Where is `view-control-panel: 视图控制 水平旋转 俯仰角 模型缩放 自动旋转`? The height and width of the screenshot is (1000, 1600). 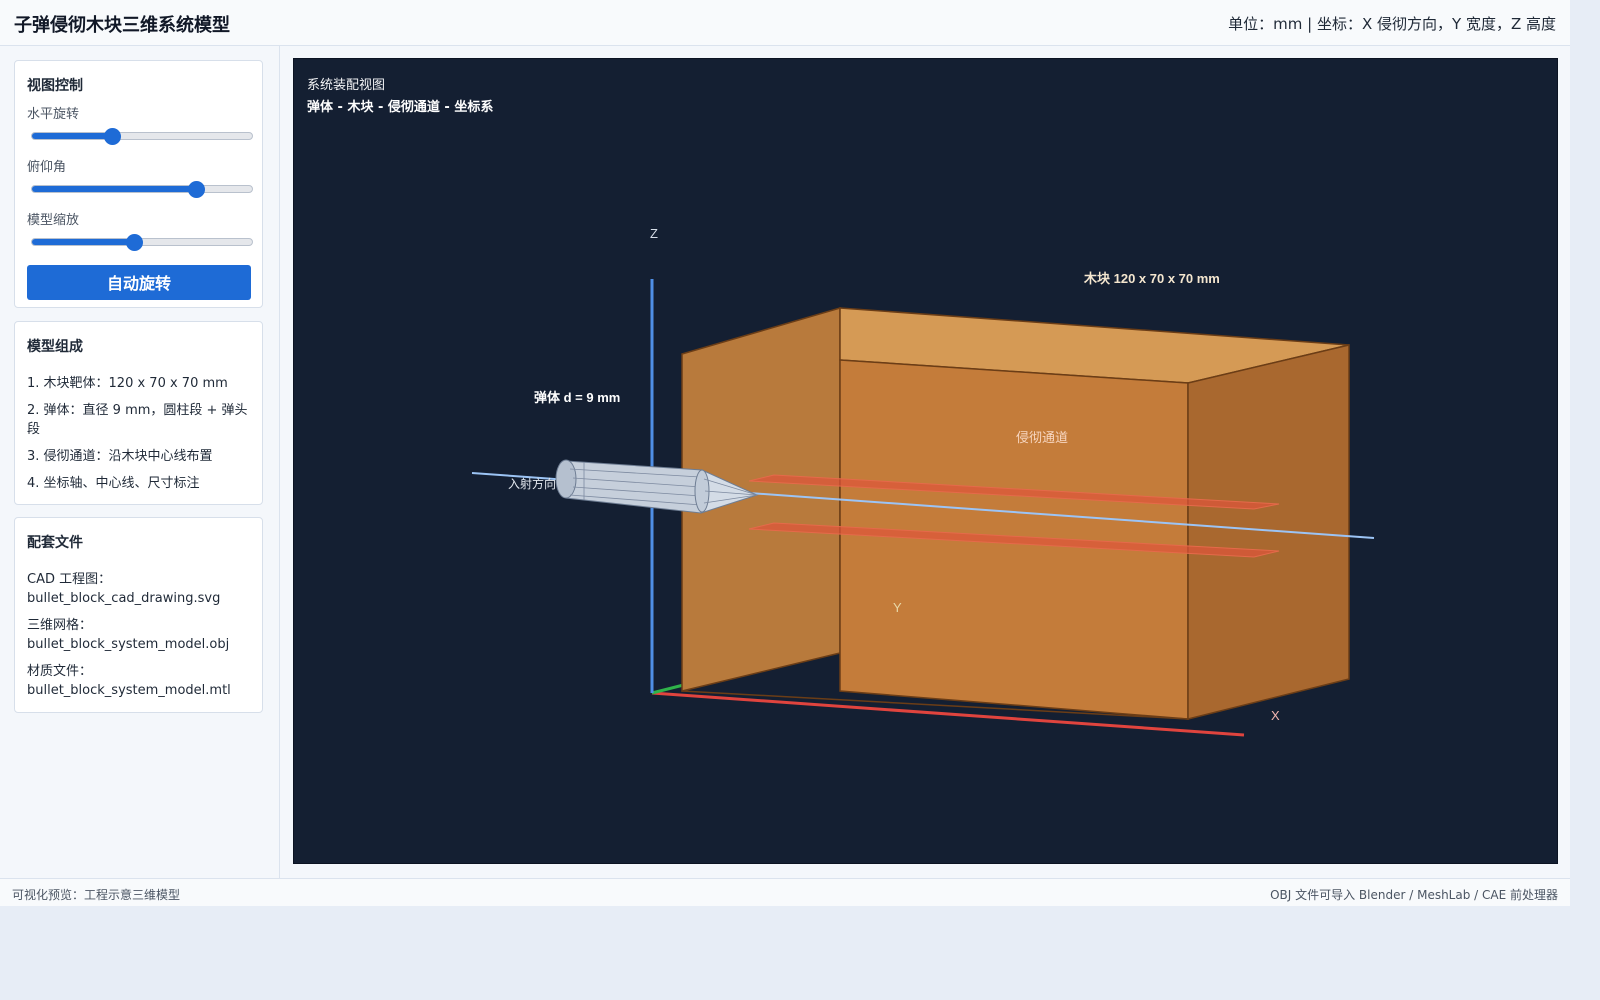 view-control-panel: 视图控制 水平旋转 俯仰角 模型缩放 自动旋转 is located at coordinates (138, 184).